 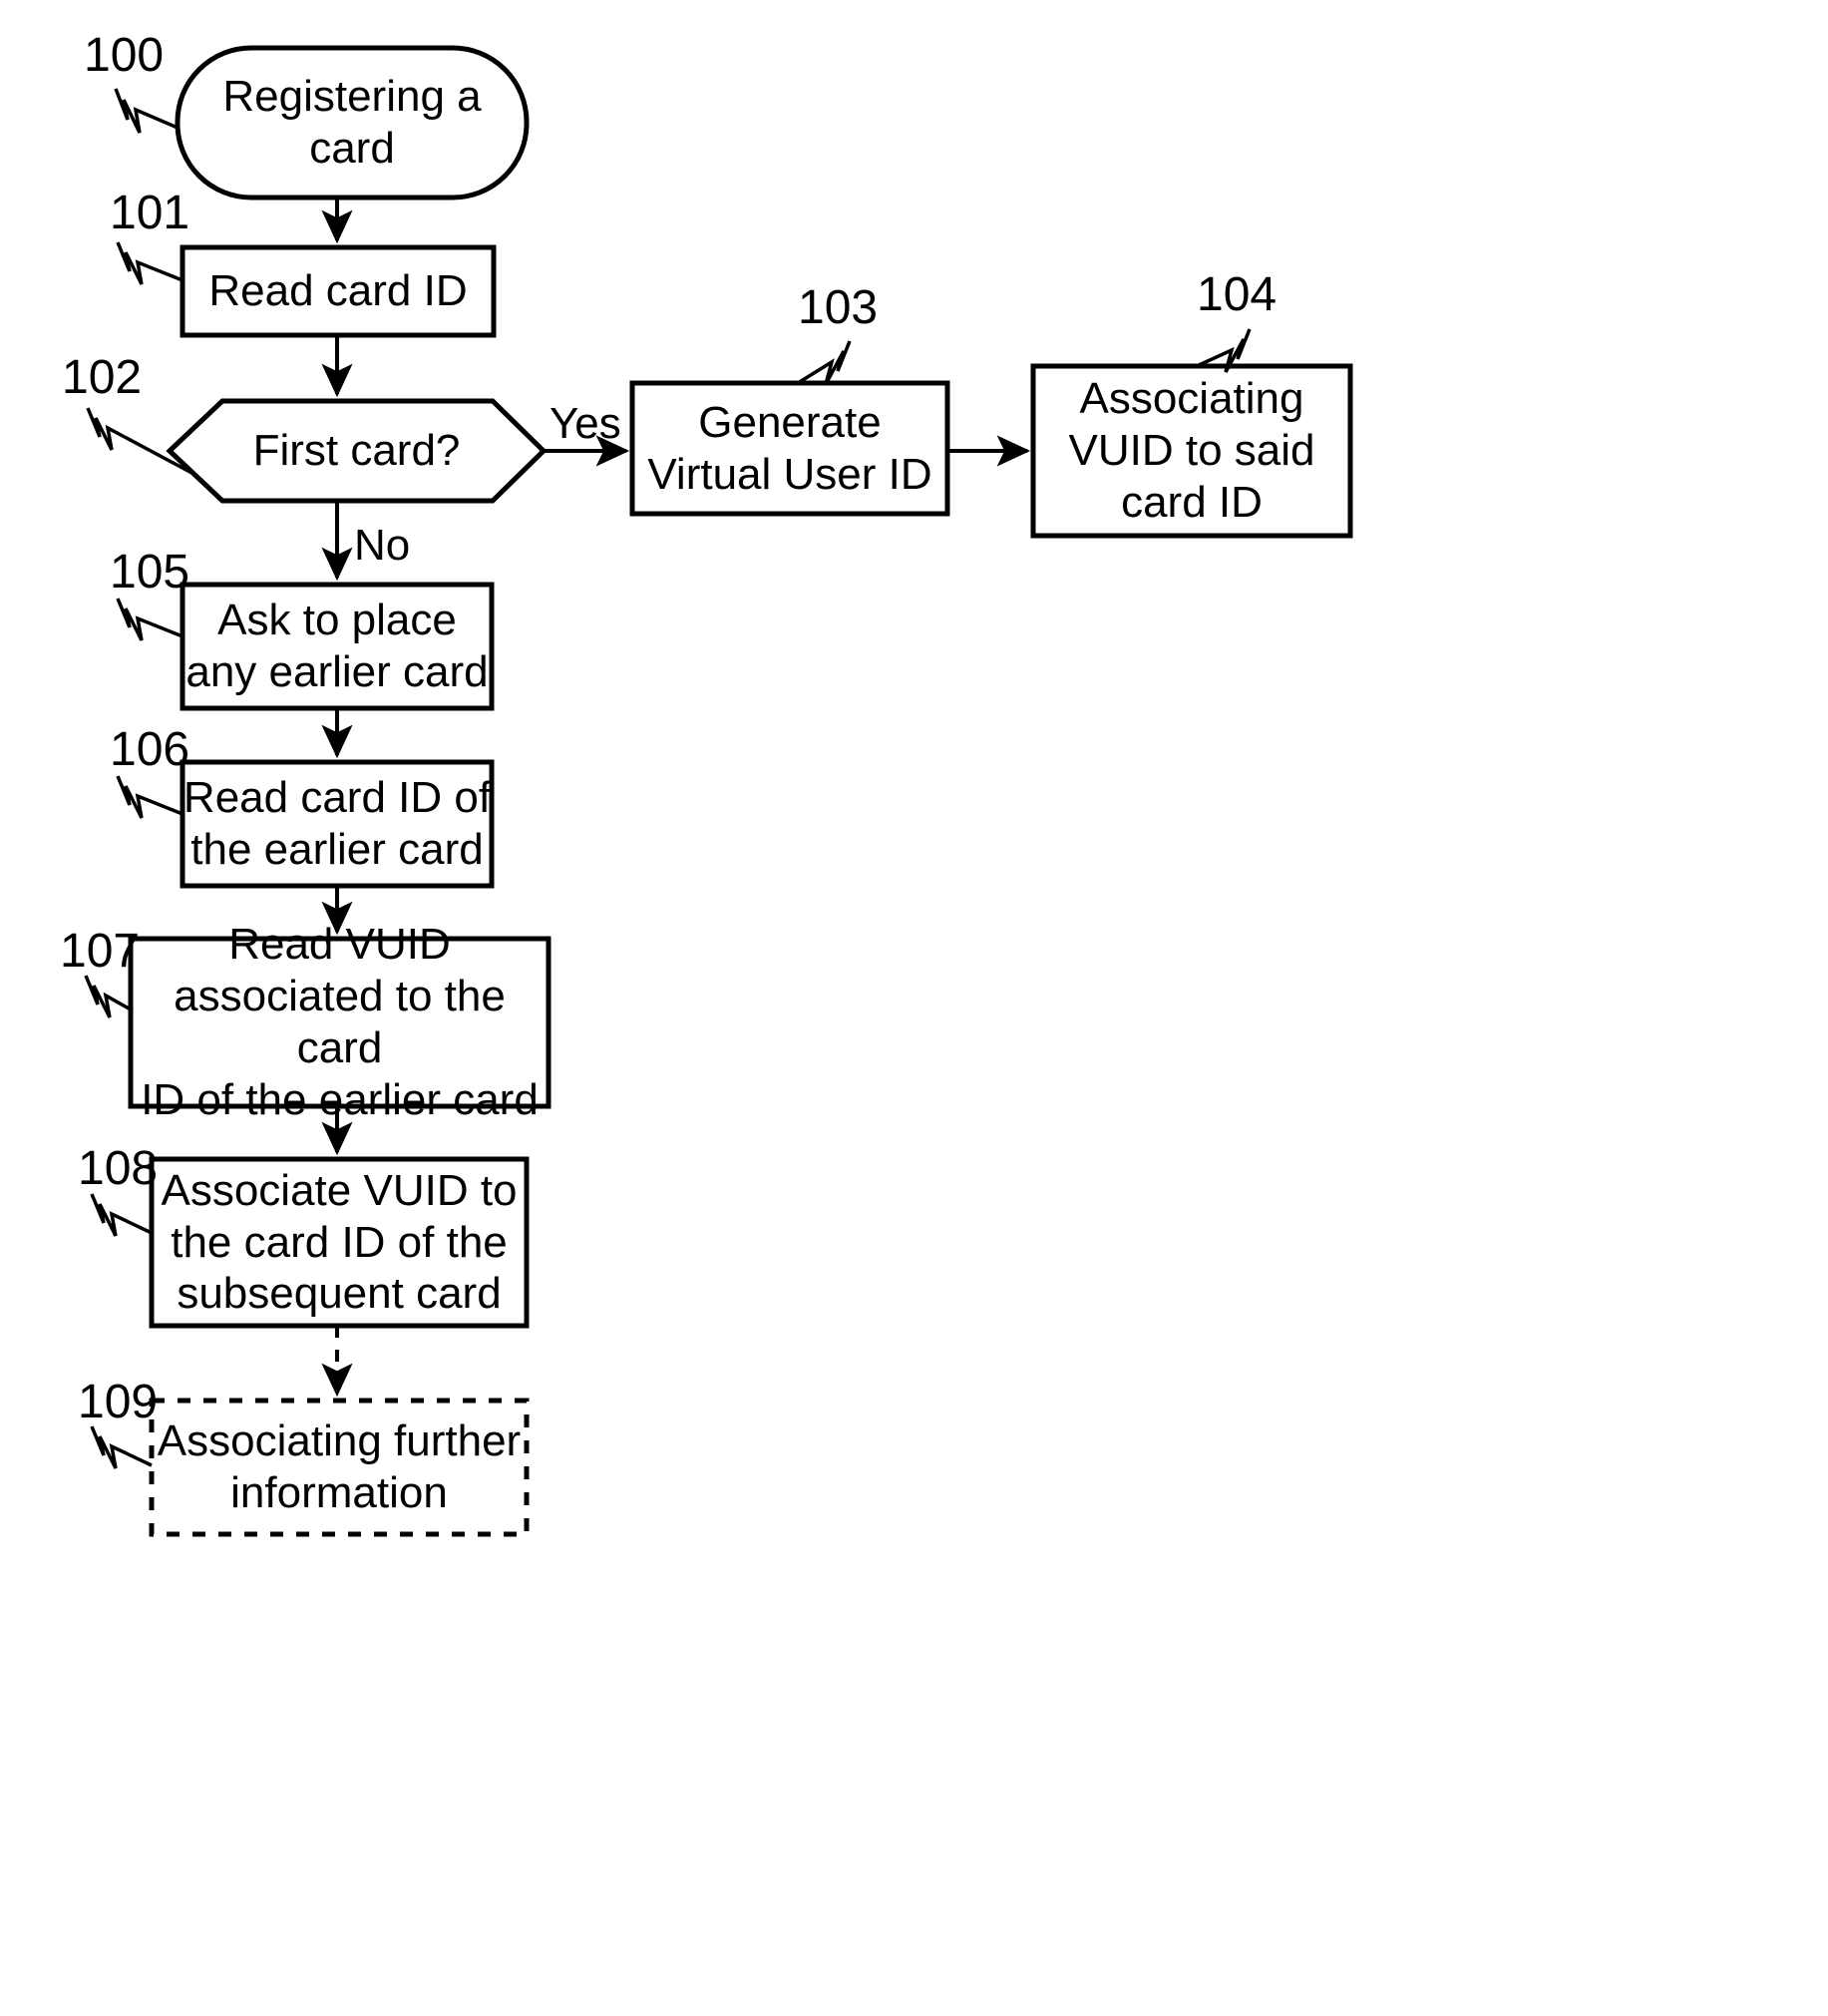 I want to click on ref-number-105: 105, so click(x=150, y=572).